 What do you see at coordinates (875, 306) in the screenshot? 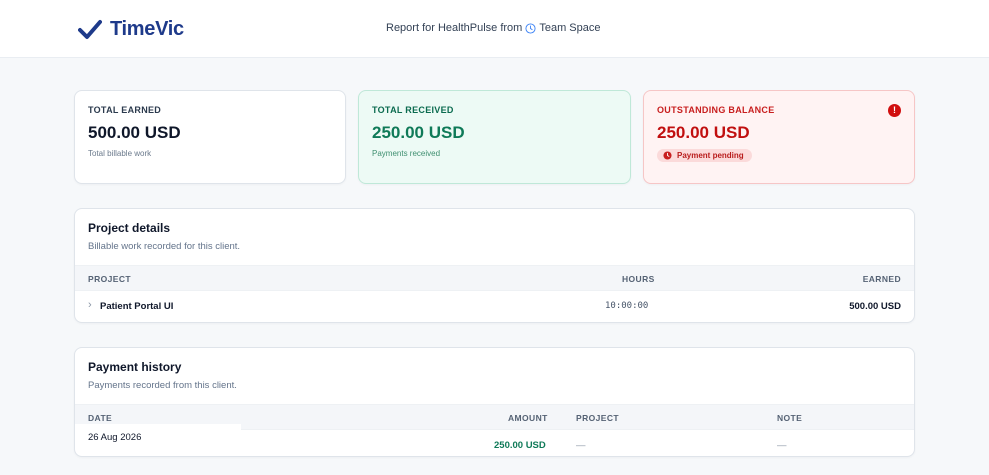
I see `project-earned: 500.00 USD` at bounding box center [875, 306].